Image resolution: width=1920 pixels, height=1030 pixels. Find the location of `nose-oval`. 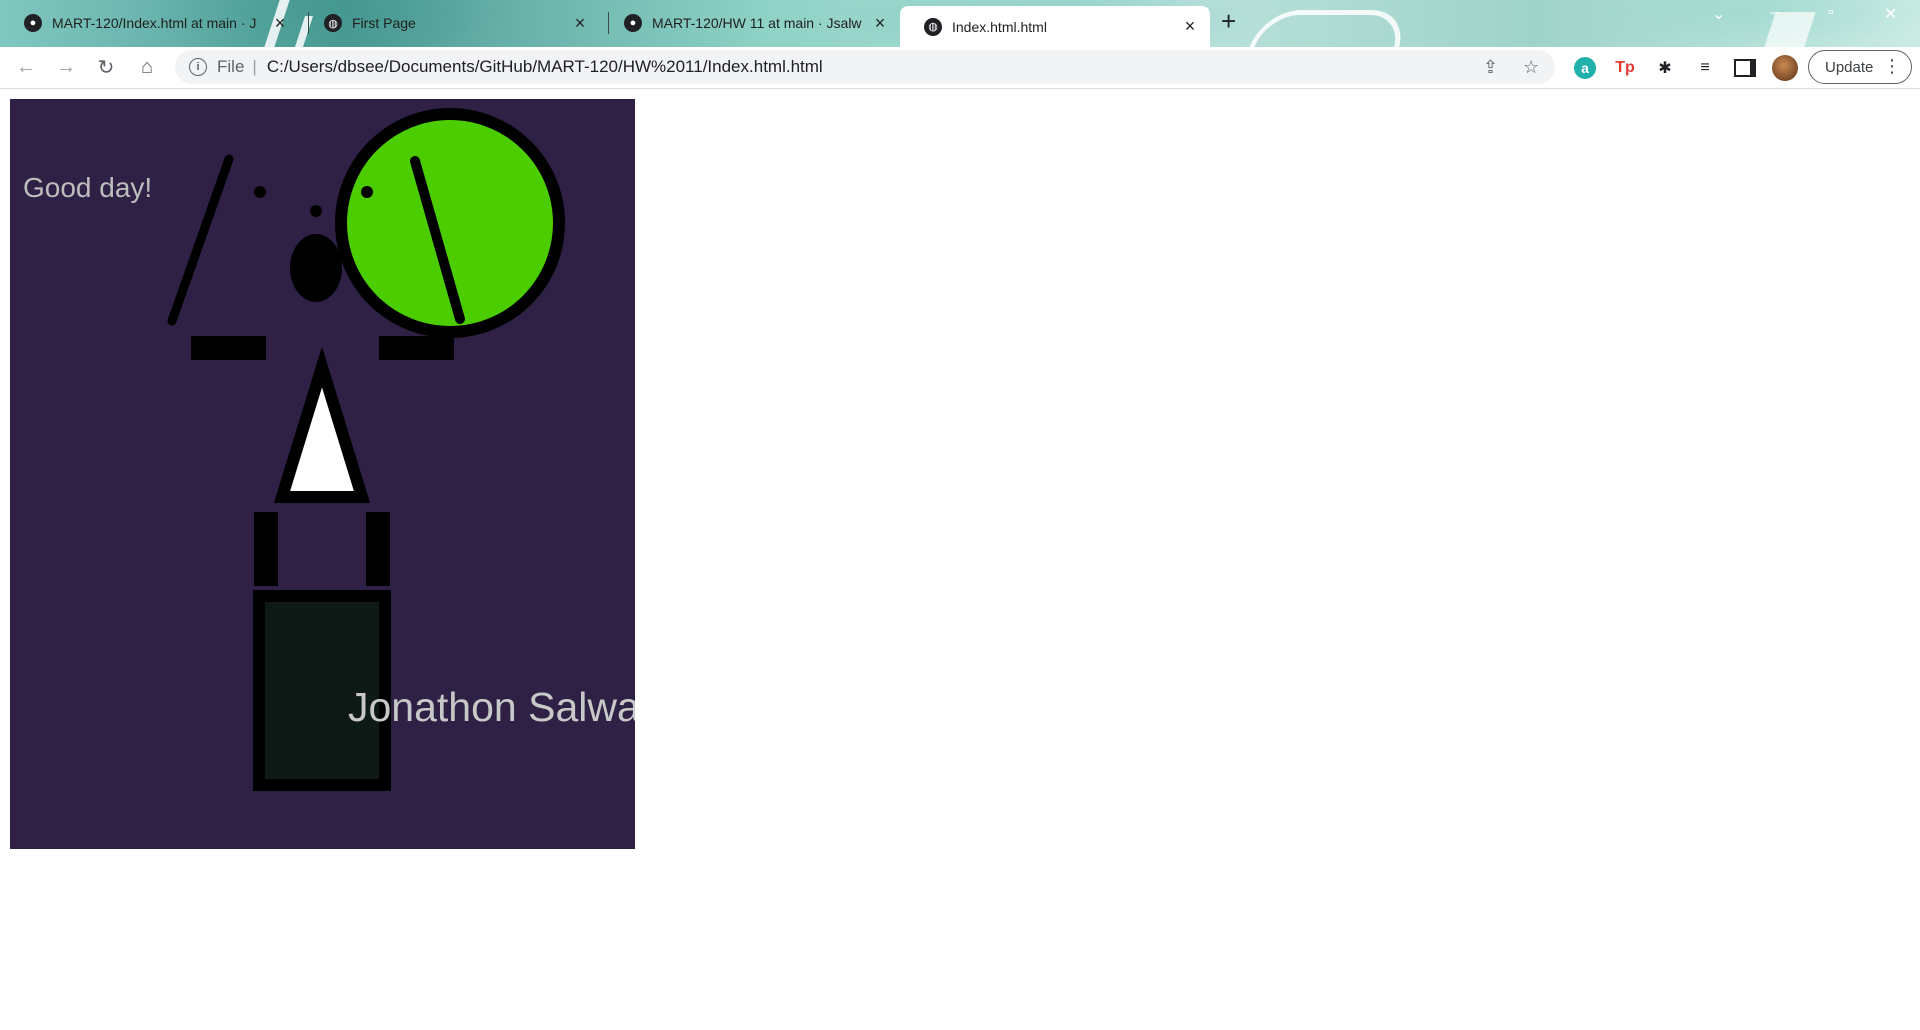

nose-oval is located at coordinates (316, 268).